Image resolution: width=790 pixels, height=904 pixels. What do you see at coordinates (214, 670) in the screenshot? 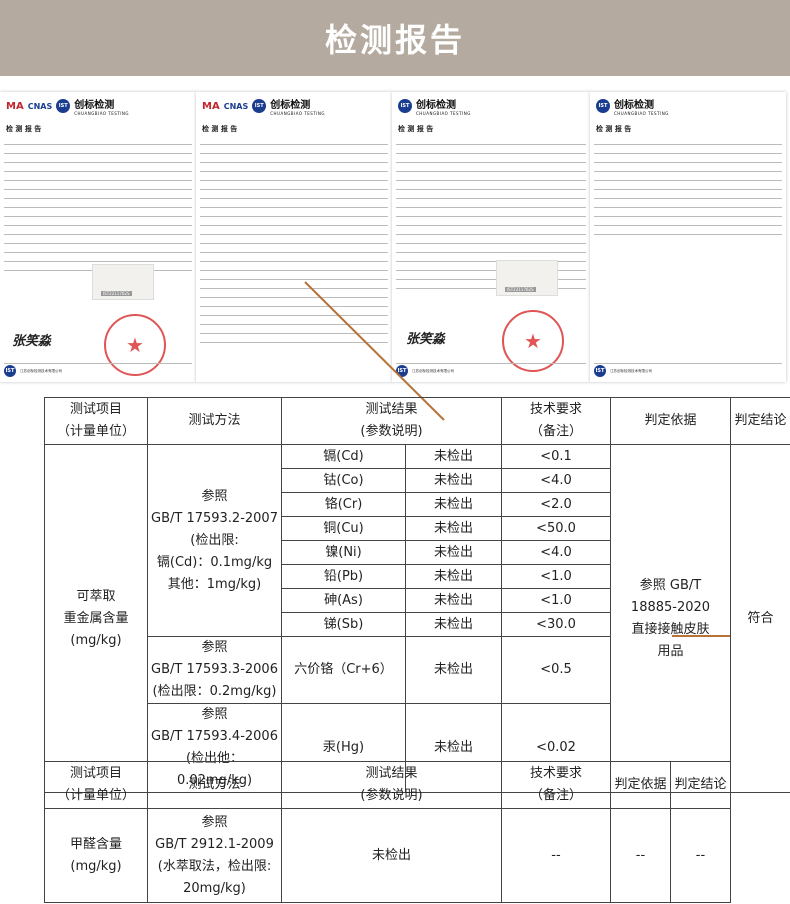
I see `method-cell: 参照 GB/T 17593.3-2006 (检出限：0.2mg/kg)` at bounding box center [214, 670].